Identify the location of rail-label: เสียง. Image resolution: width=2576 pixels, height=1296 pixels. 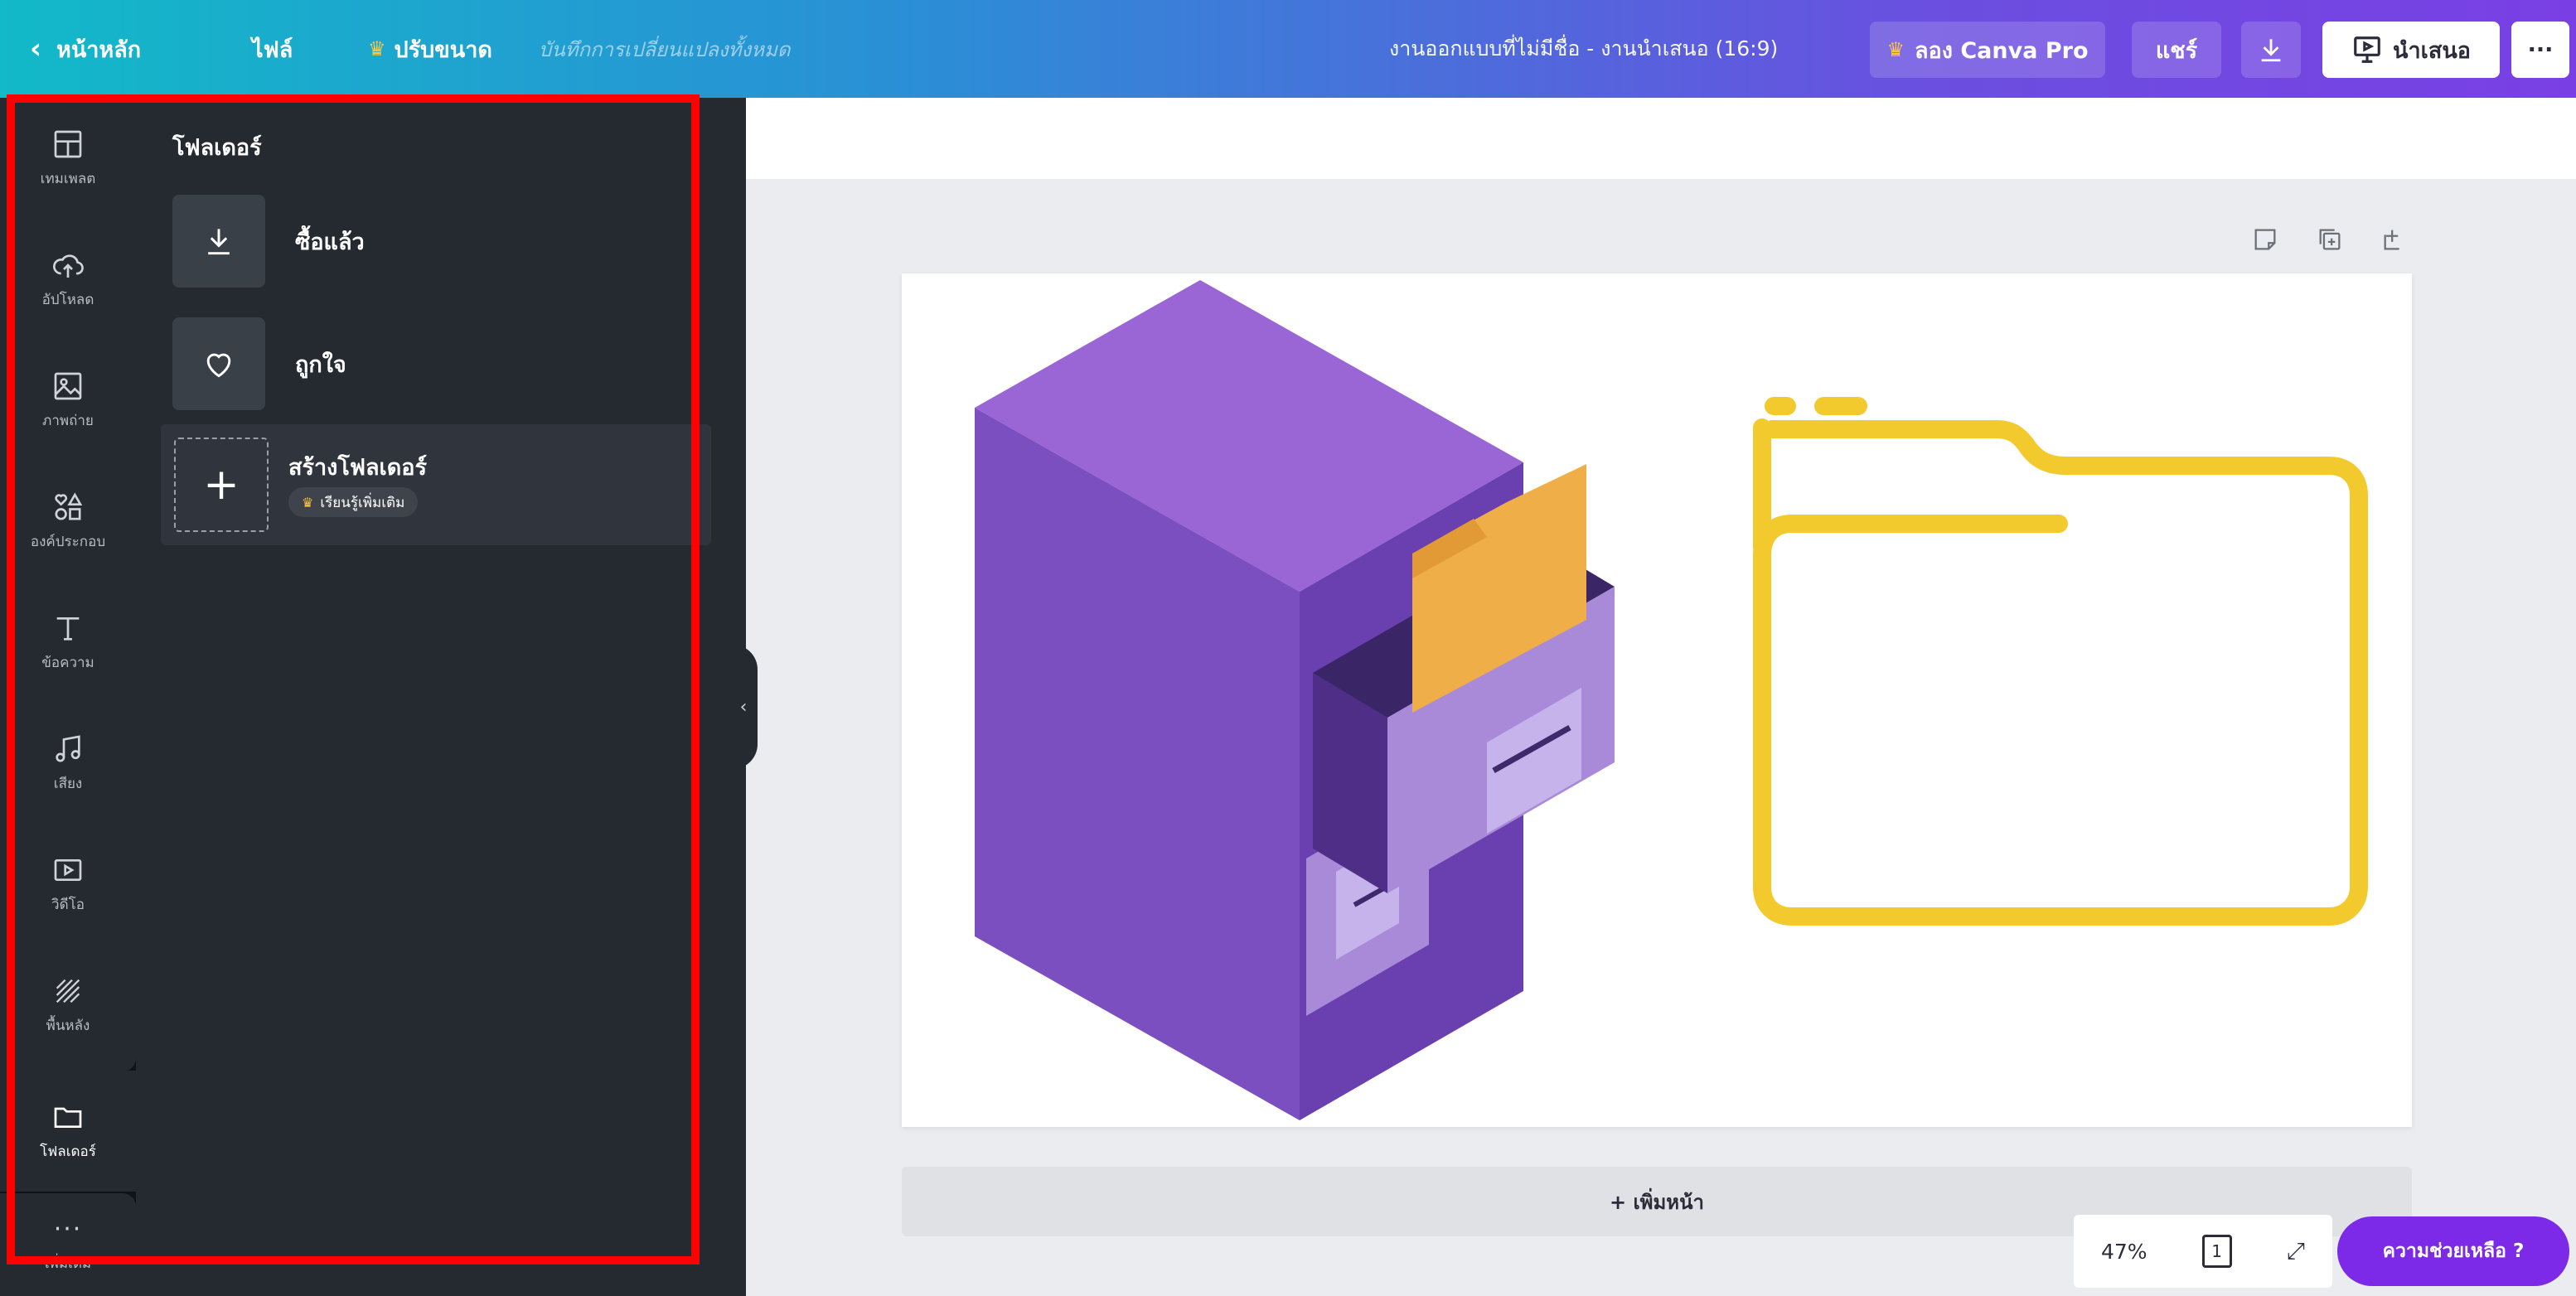
(68, 783).